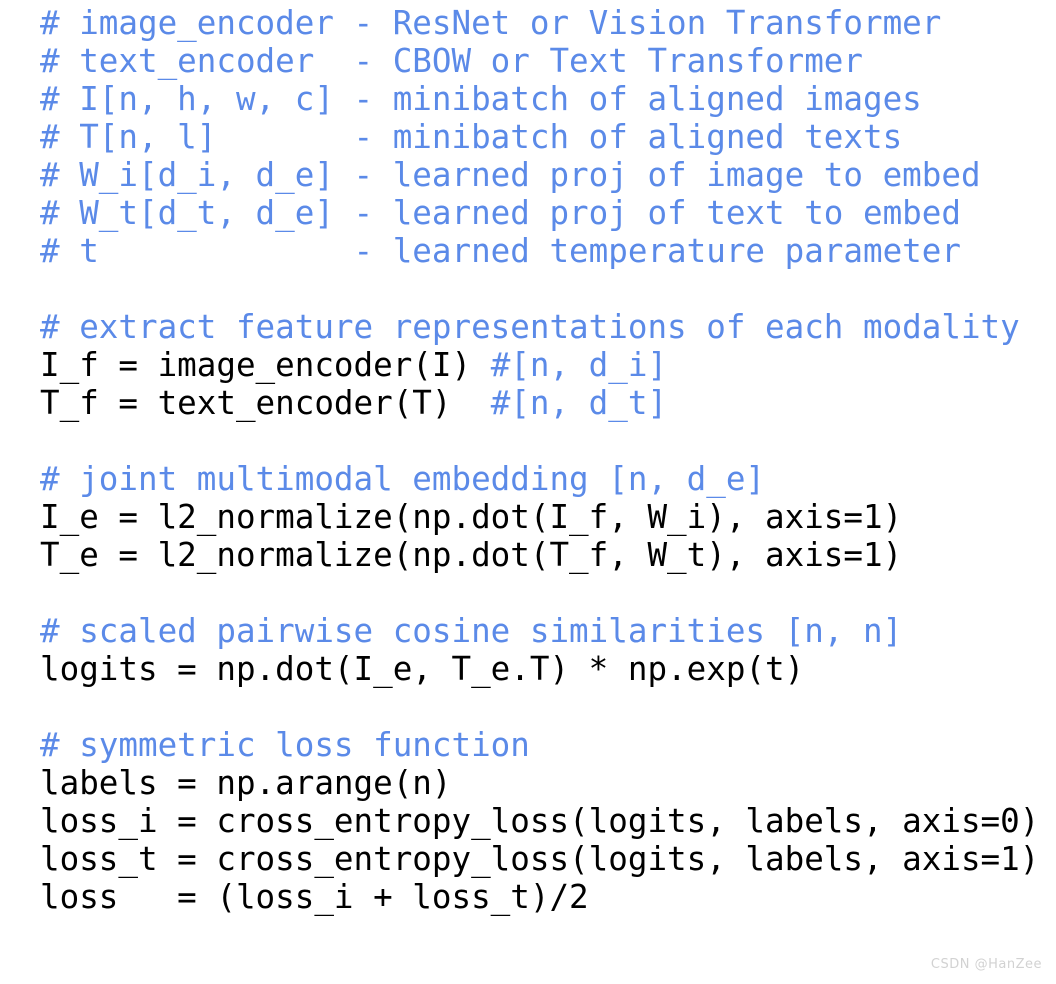  I want to click on code-token: I_f = image_encoder(I), so click(265, 365).